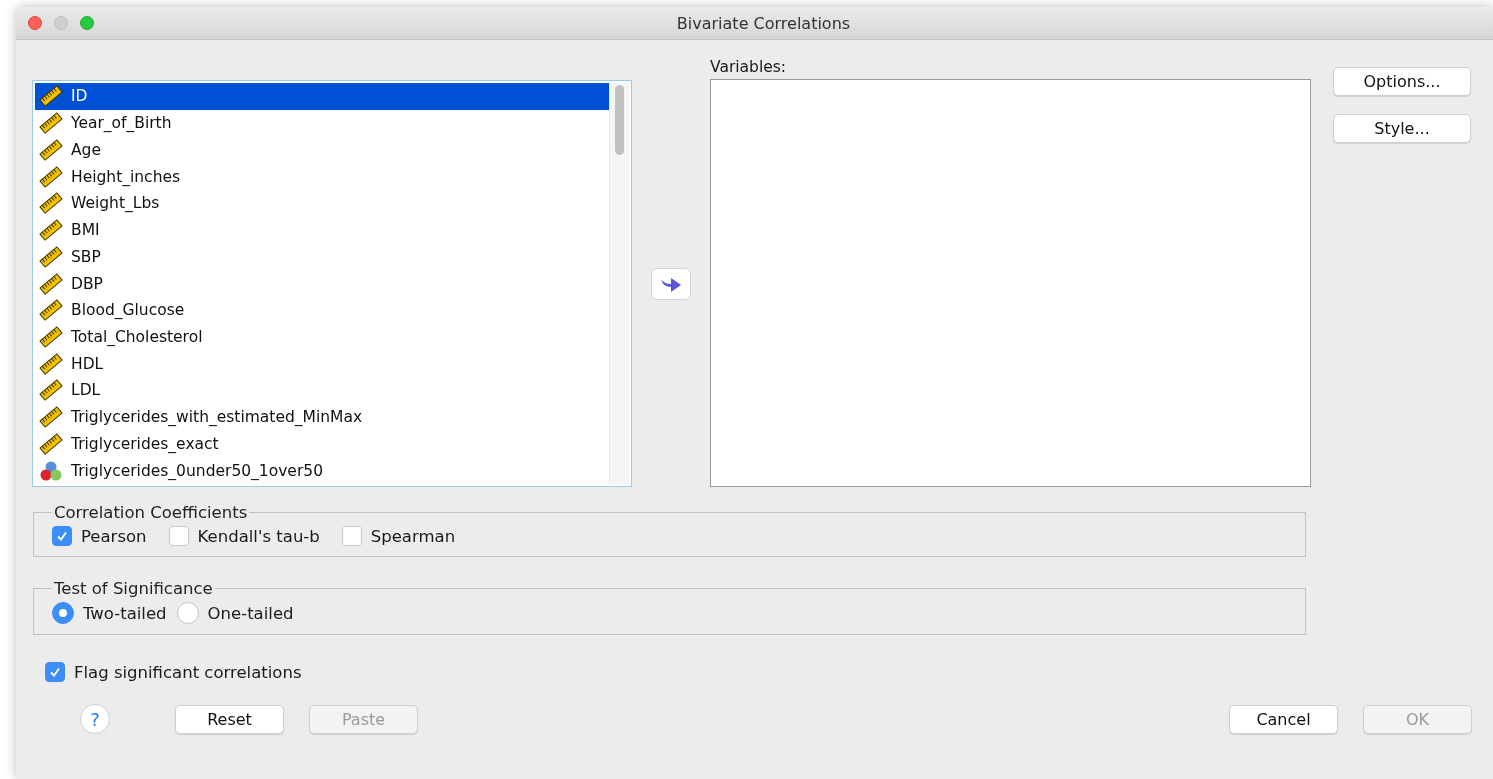 This screenshot has width=1493, height=779. I want to click on variable-item: Age, so click(322, 150).